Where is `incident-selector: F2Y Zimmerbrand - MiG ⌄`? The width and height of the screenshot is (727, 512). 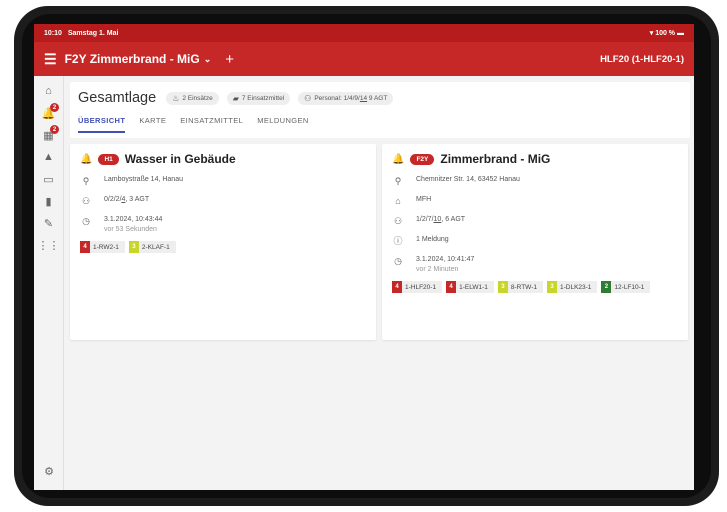
incident-selector: F2Y Zimmerbrand - MiG ⌄ is located at coordinates (138, 59).